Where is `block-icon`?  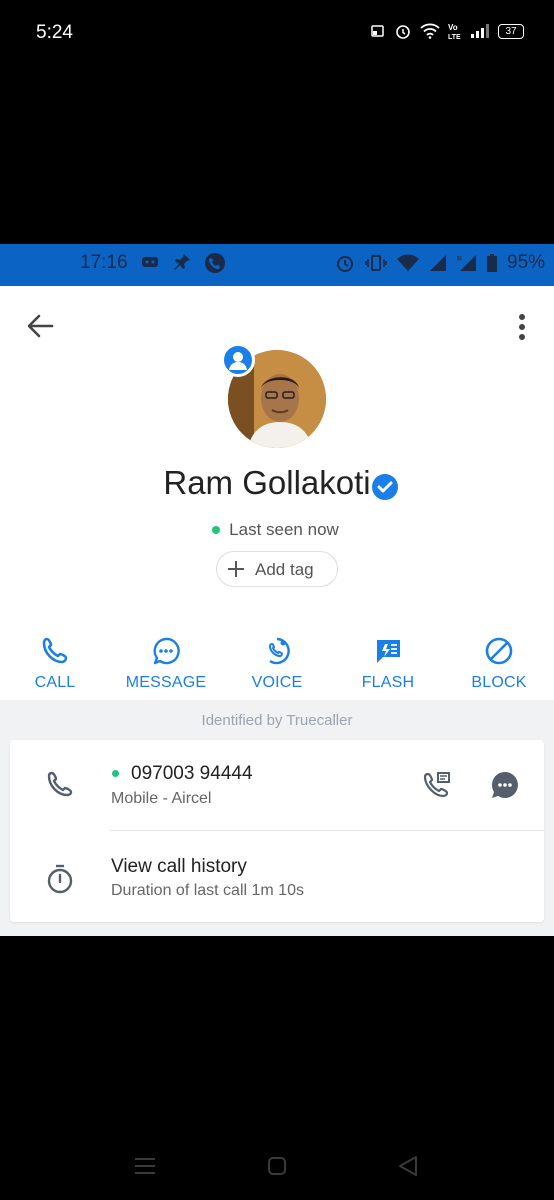
block-icon is located at coordinates (499, 651).